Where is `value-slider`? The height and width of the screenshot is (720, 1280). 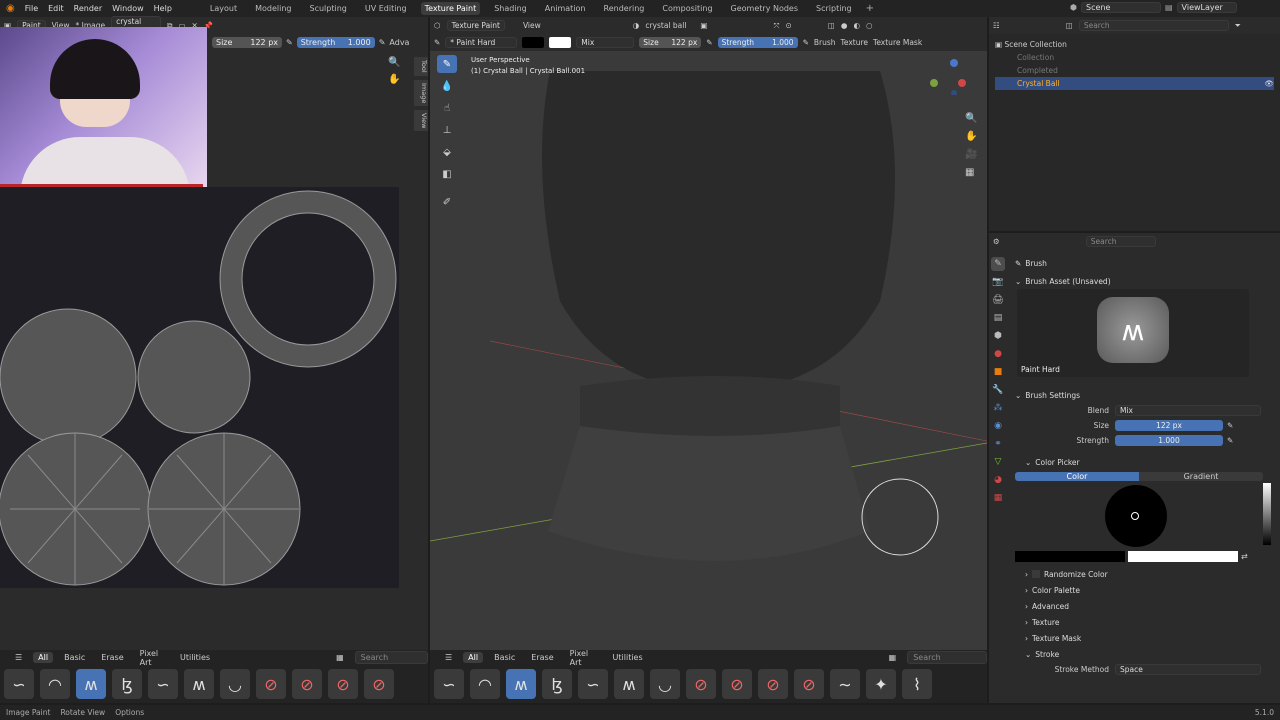
value-slider is located at coordinates (1267, 514).